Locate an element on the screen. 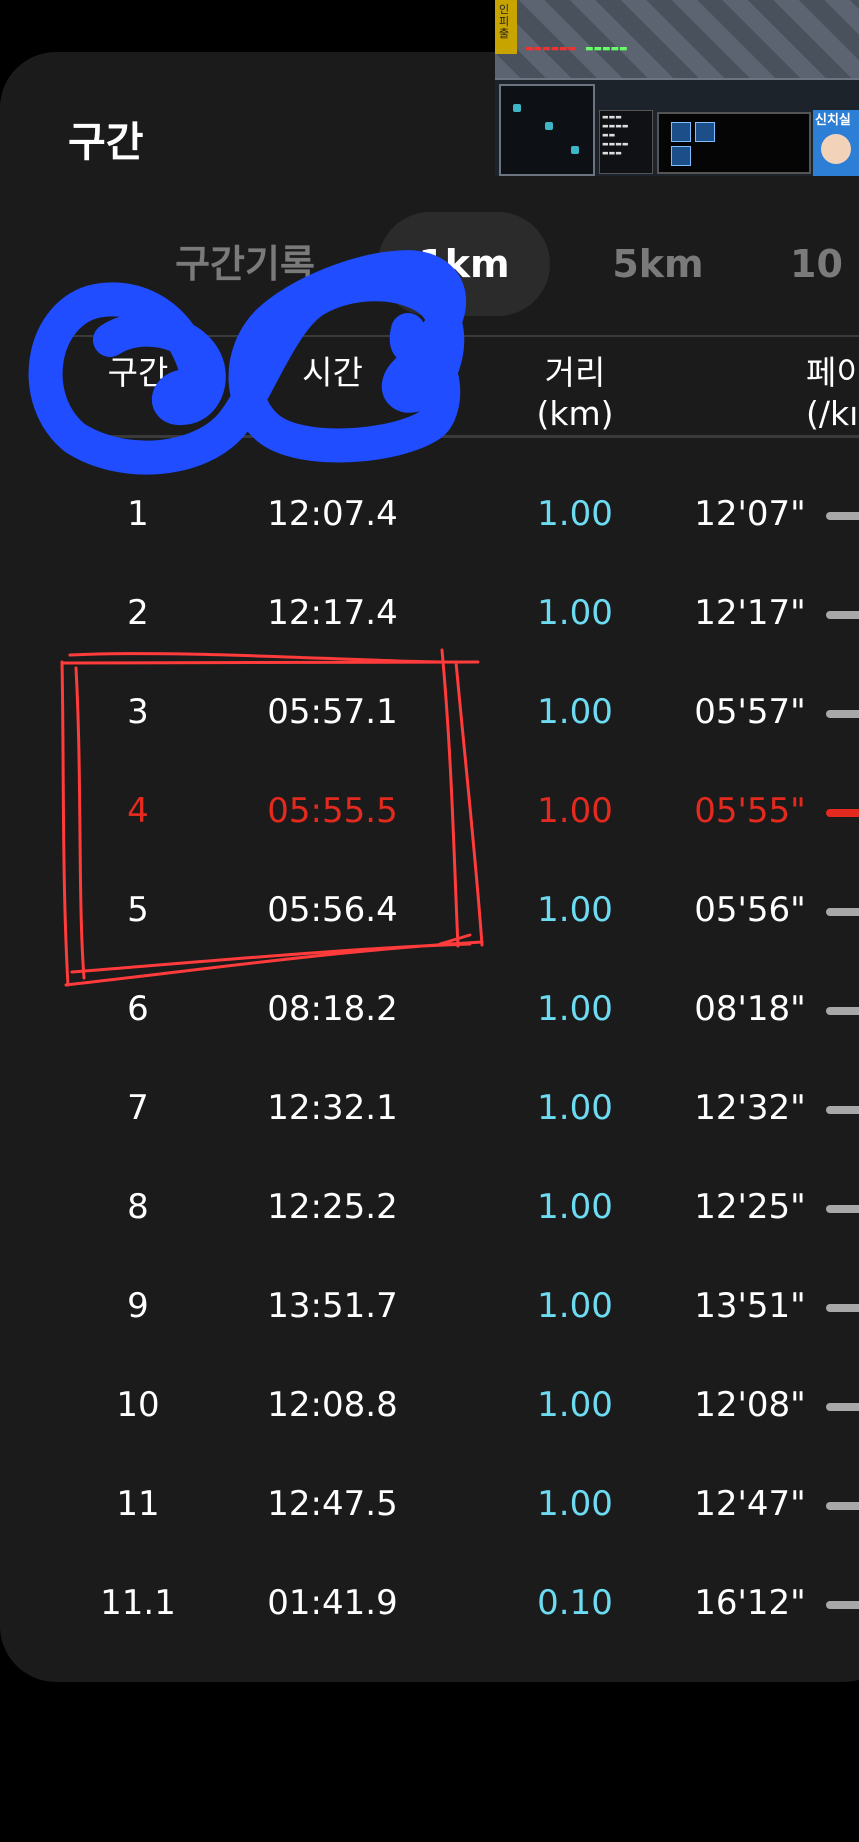 This screenshot has height=1842, width=859. split-row: 1 12:07.4 1.00 12'07" is located at coordinates (429, 514).